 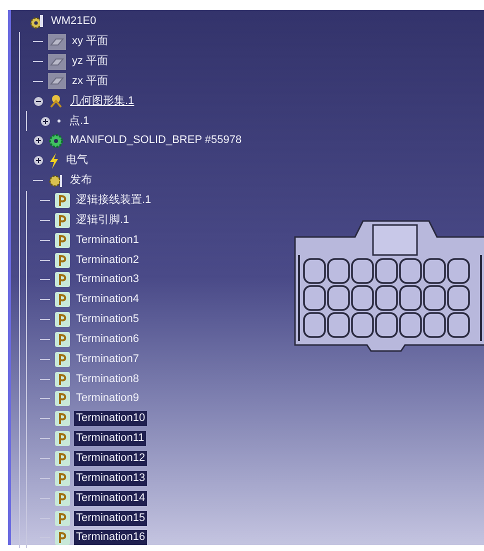 I want to click on lightning-icon, so click(x=54, y=160).